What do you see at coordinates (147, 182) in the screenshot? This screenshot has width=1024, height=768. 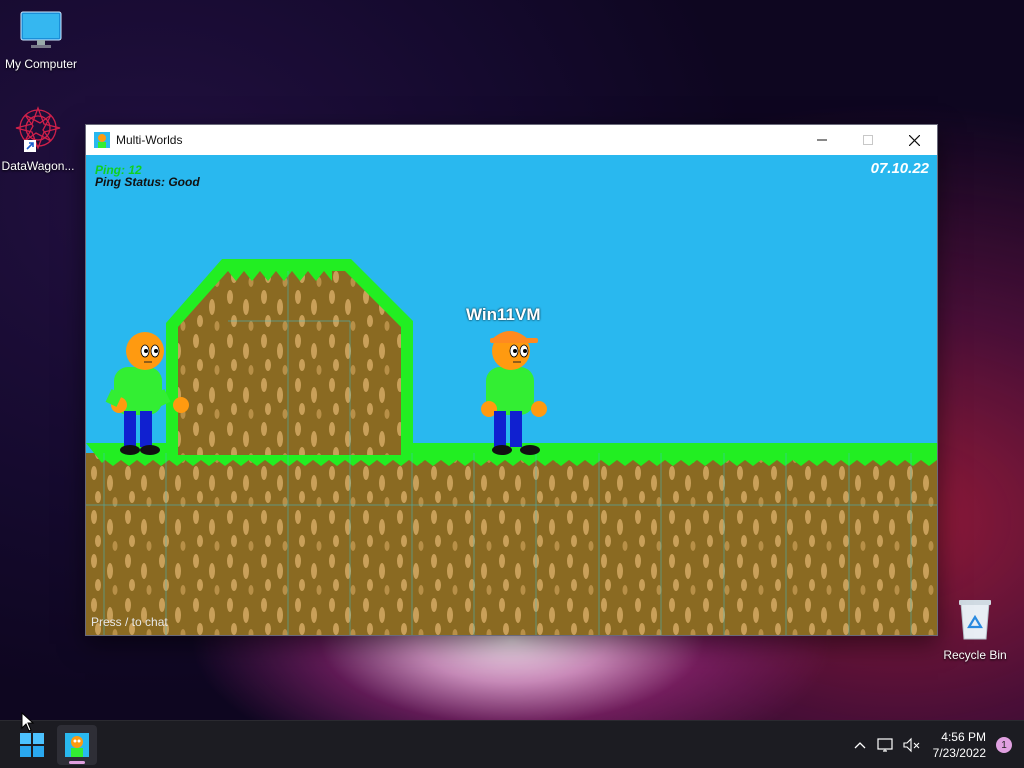 I see `ping-status: Ping Status: Good` at bounding box center [147, 182].